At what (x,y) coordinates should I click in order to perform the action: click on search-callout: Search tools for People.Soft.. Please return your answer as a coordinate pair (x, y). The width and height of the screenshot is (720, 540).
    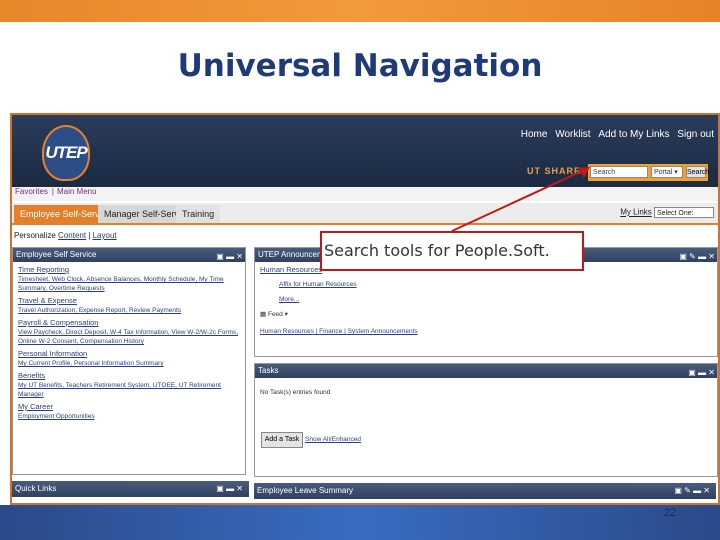
    Looking at the image, I should click on (452, 251).